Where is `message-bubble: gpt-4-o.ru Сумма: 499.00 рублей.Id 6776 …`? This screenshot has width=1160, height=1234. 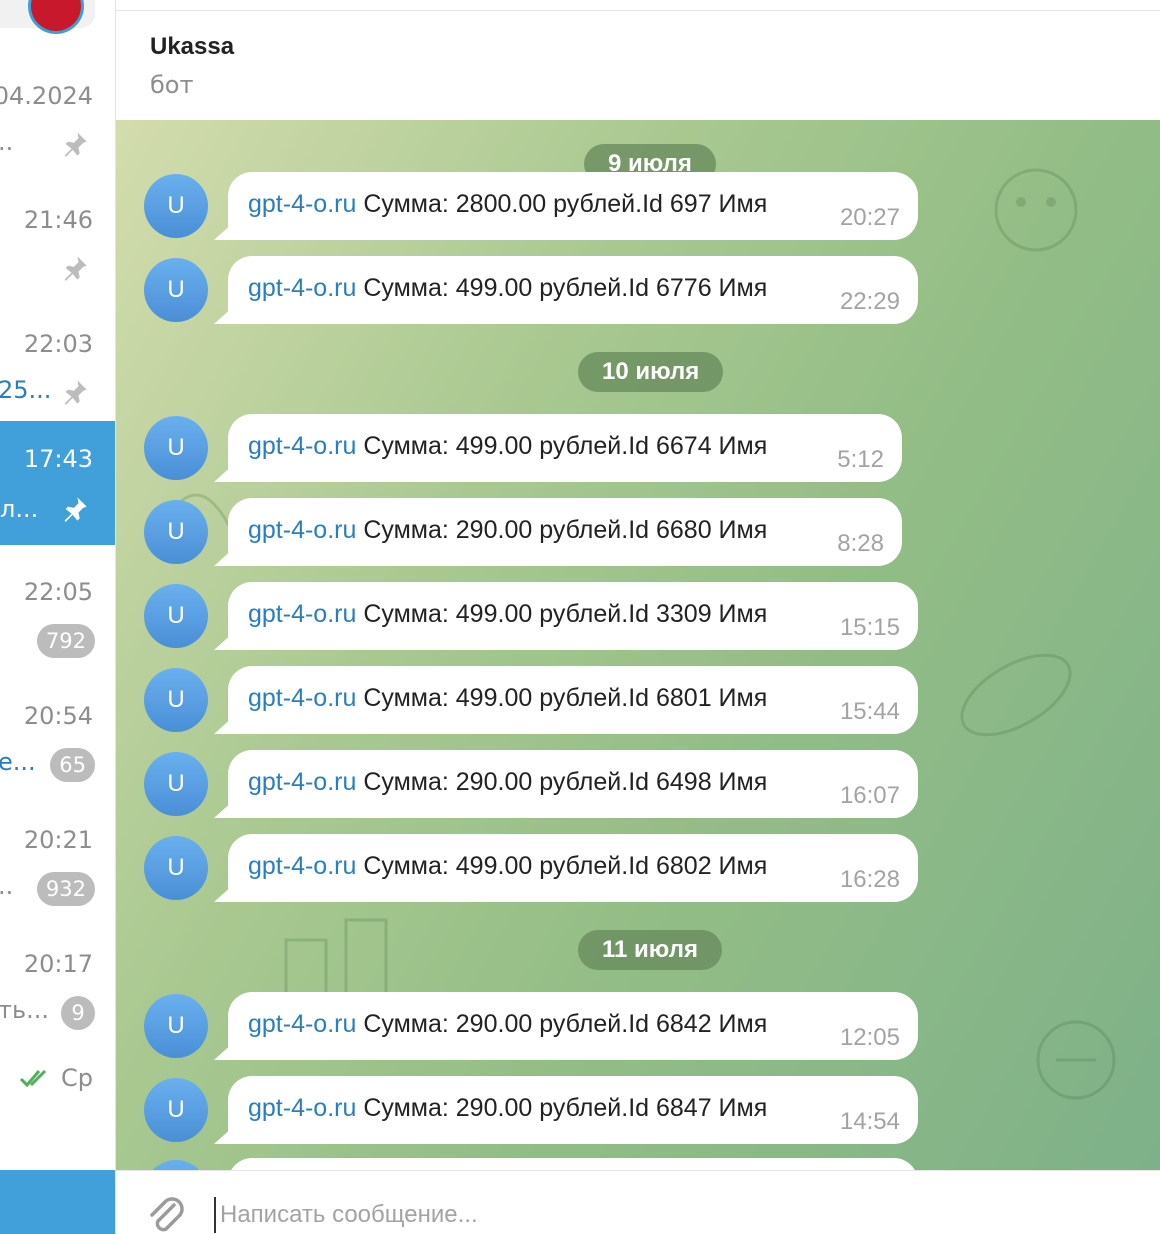
message-bubble: gpt-4-o.ru Сумма: 499.00 рублей.Id 6776 … is located at coordinates (573, 290).